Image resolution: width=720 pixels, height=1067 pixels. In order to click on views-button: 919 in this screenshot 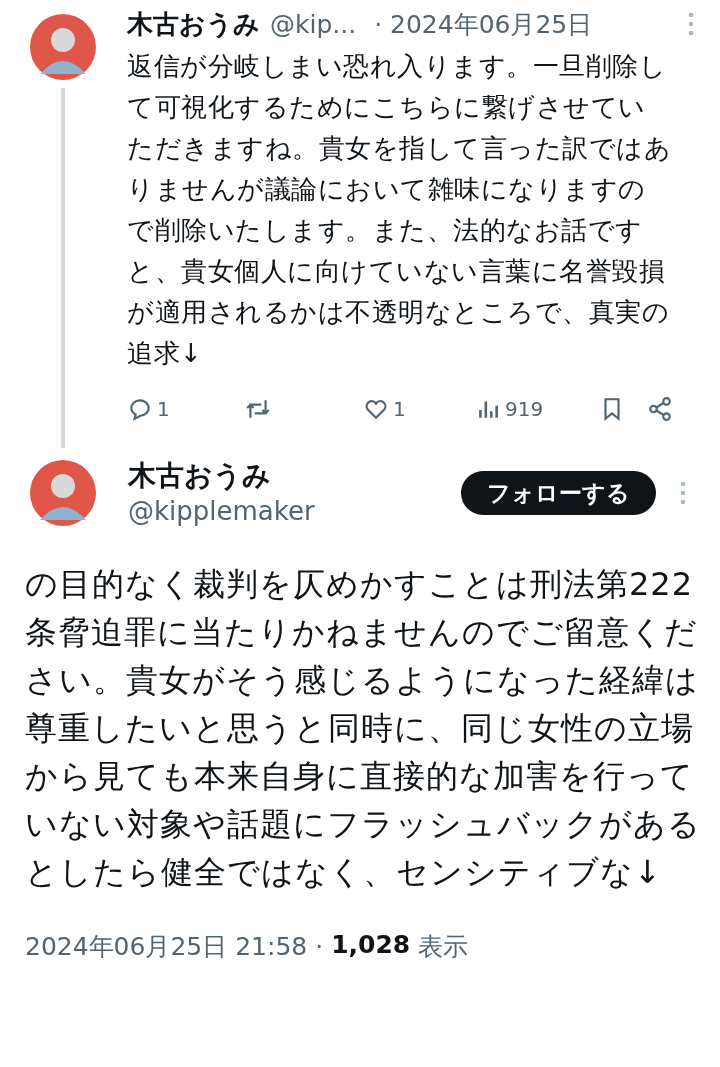, I will do `click(537, 409)`.